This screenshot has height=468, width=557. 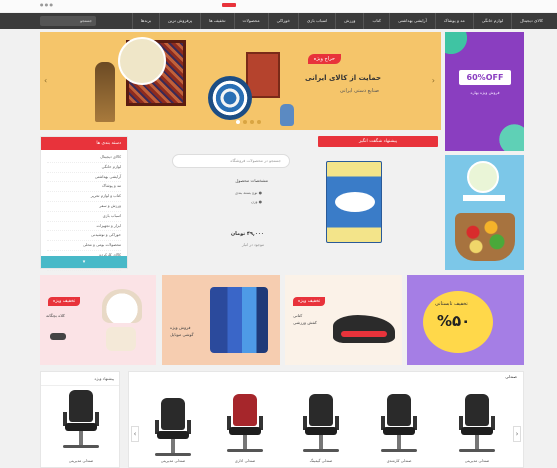 What do you see at coordinates (55, 315) in the screenshot?
I see `tile-text: کلاه بچگانه` at bounding box center [55, 315].